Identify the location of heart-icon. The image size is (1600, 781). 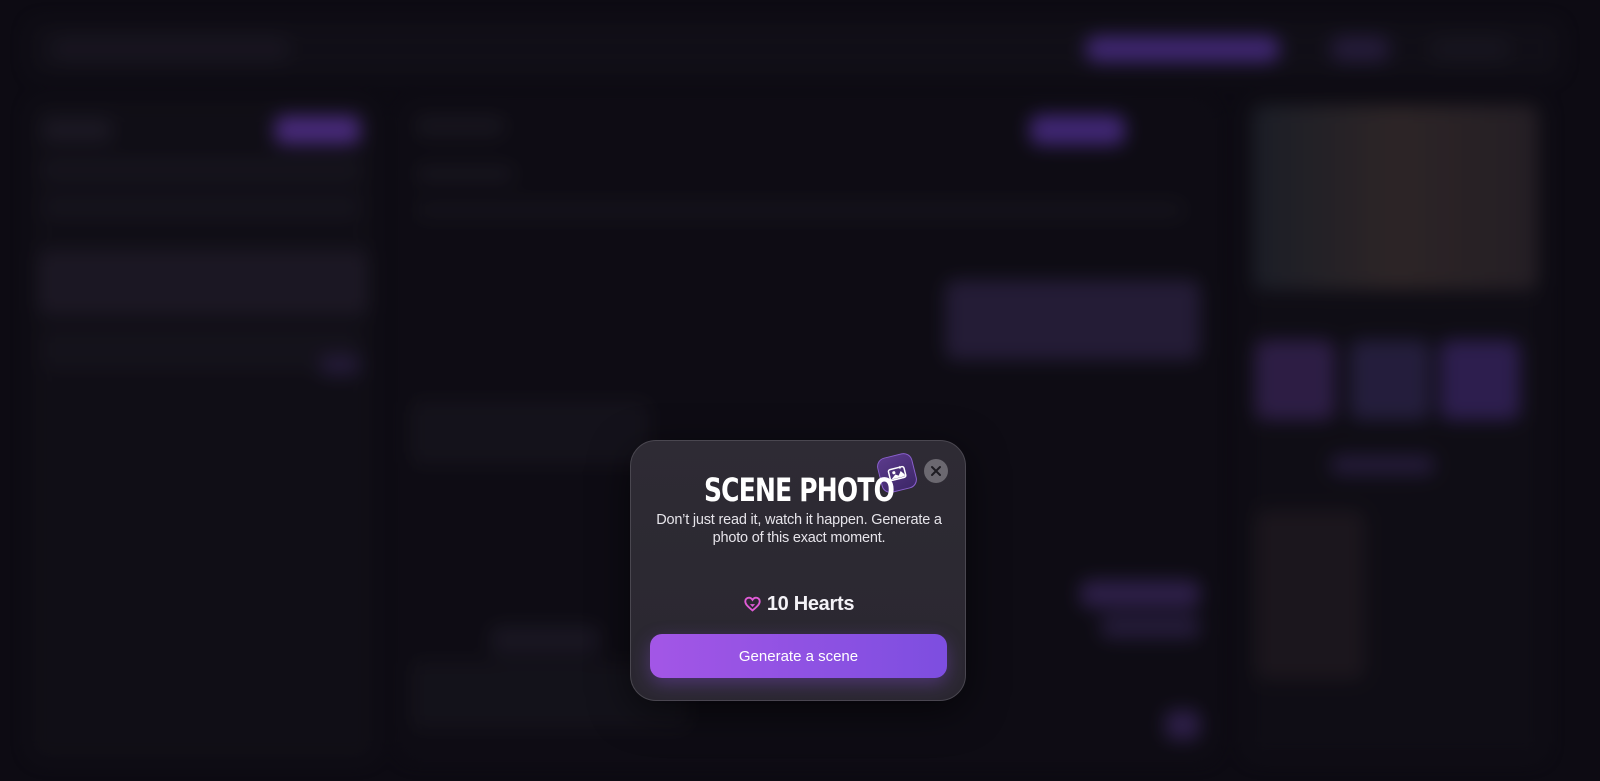
(752, 604).